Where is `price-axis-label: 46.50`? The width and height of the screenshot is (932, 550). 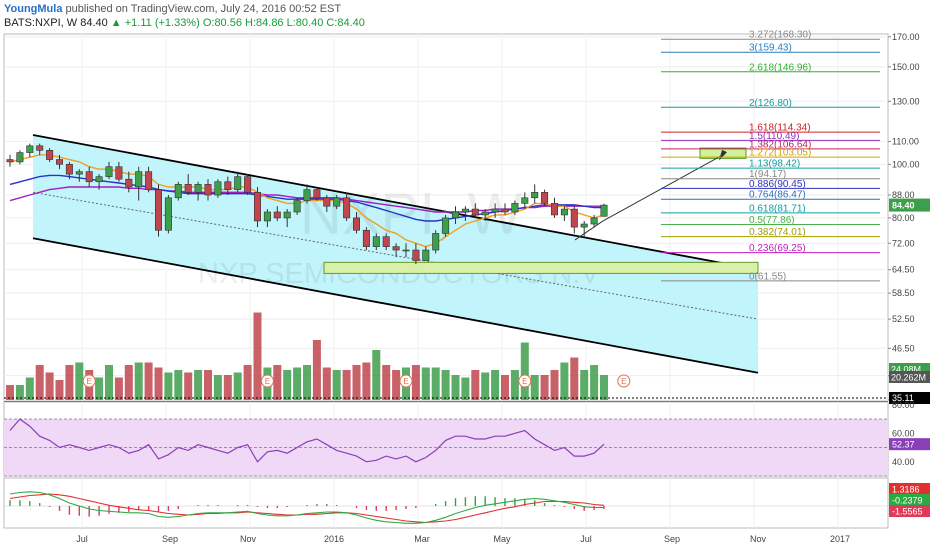
price-axis-label: 46.50 is located at coordinates (903, 348).